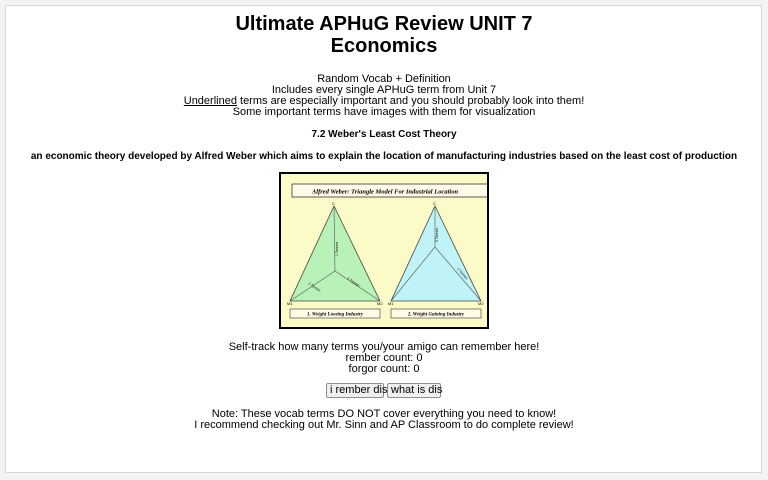  I want to click on right-vertex-left: M1, so click(391, 303).